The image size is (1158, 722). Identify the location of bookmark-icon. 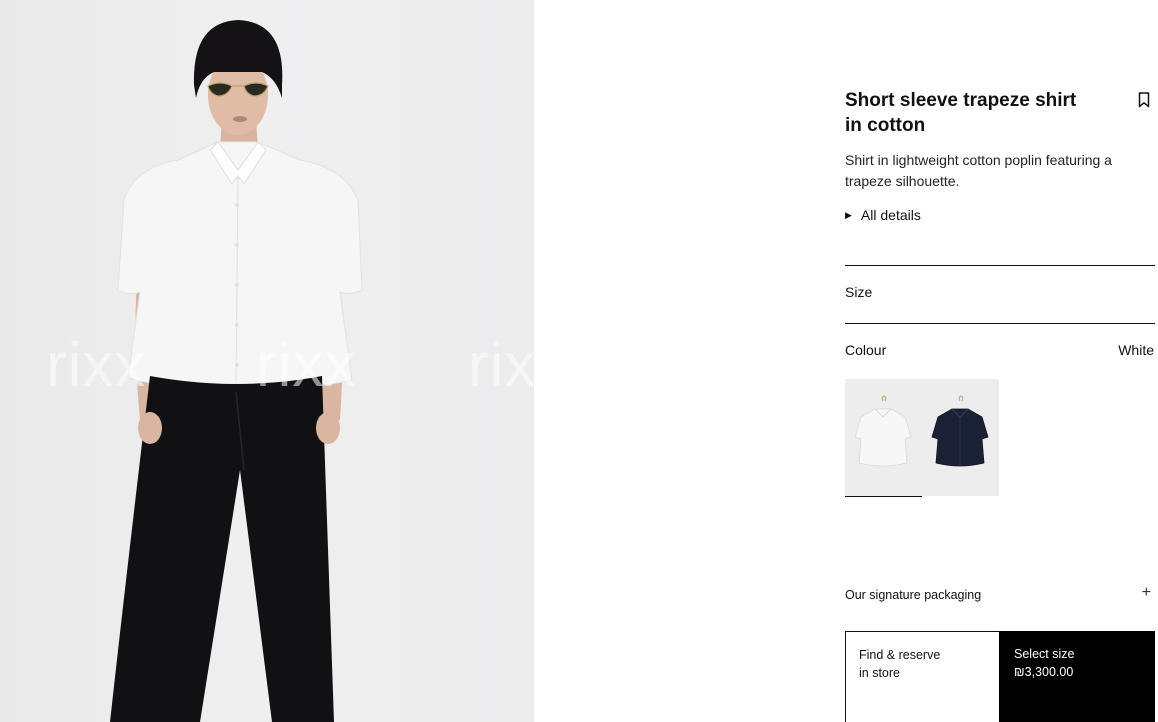
(1144, 100).